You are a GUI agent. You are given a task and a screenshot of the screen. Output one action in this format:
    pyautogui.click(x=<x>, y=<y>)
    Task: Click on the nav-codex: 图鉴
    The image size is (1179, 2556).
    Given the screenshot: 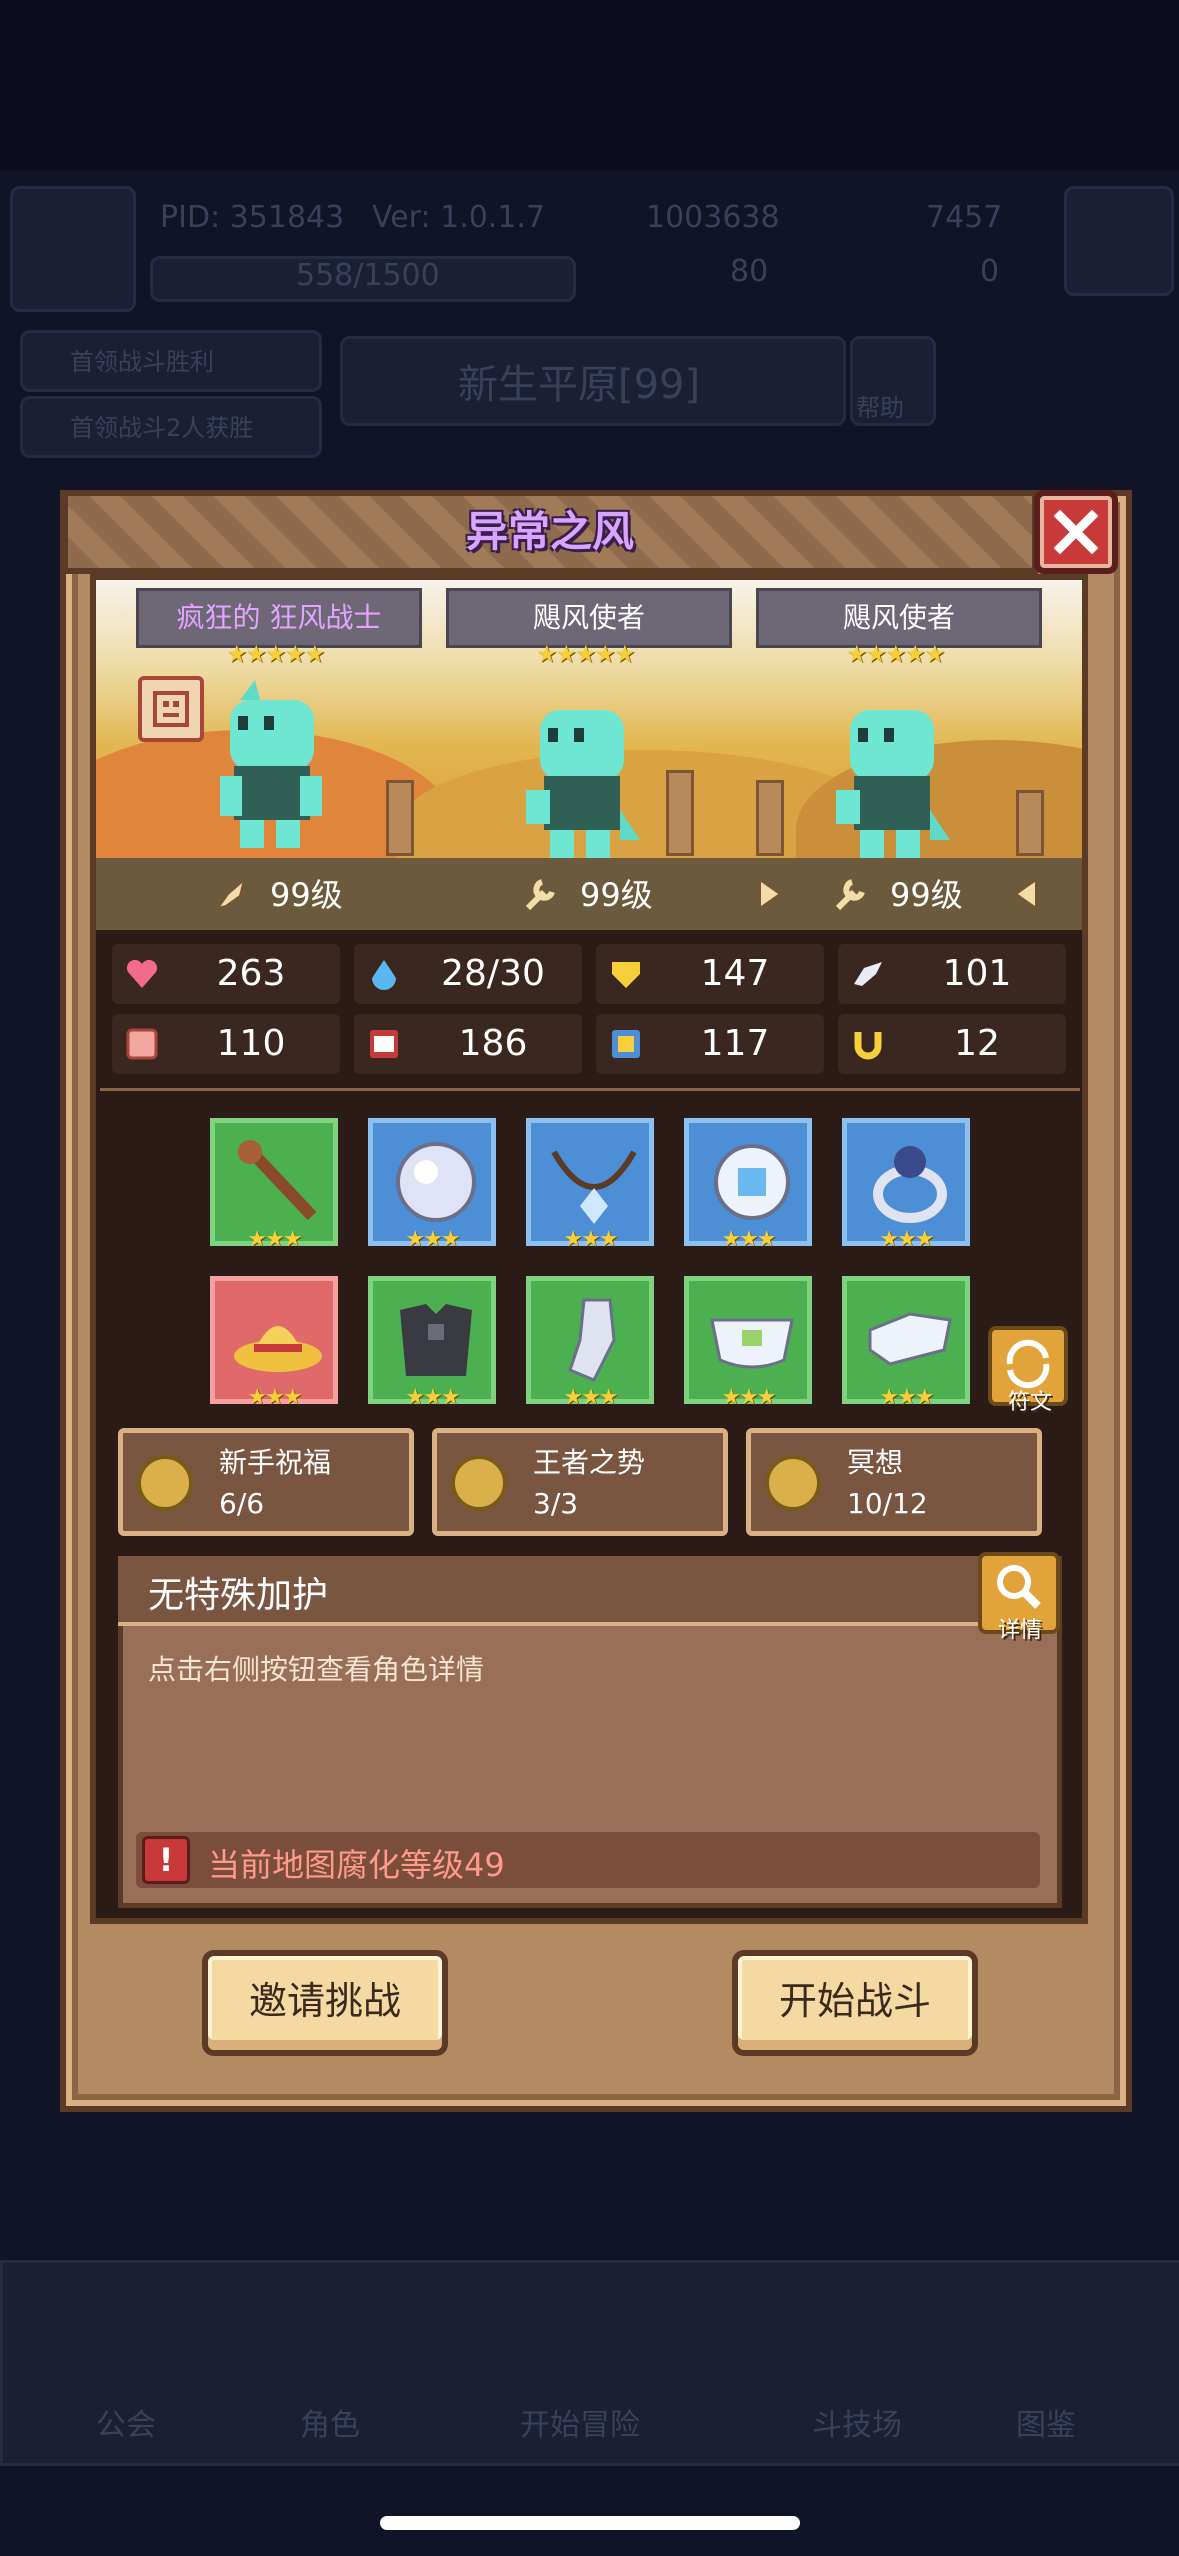 What is the action you would take?
    pyautogui.click(x=1046, y=2422)
    